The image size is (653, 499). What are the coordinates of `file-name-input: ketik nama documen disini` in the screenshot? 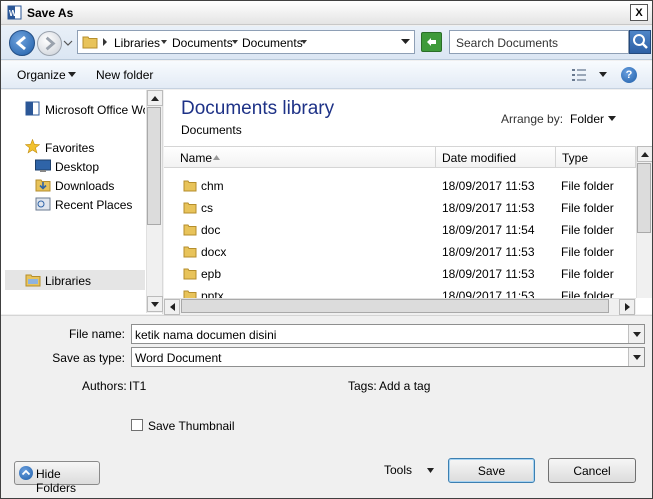 It's located at (388, 334).